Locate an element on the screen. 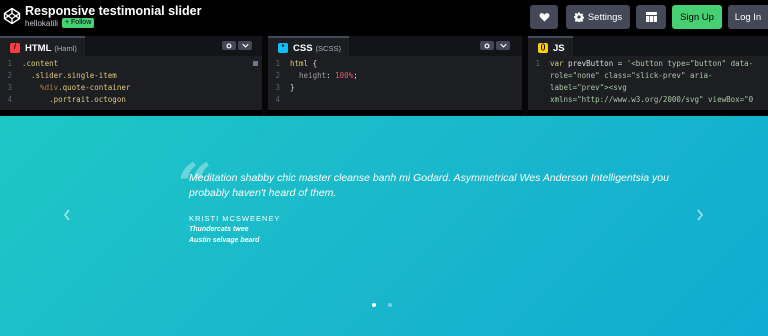 This screenshot has height=336, width=768. layout-icon is located at coordinates (651, 17).